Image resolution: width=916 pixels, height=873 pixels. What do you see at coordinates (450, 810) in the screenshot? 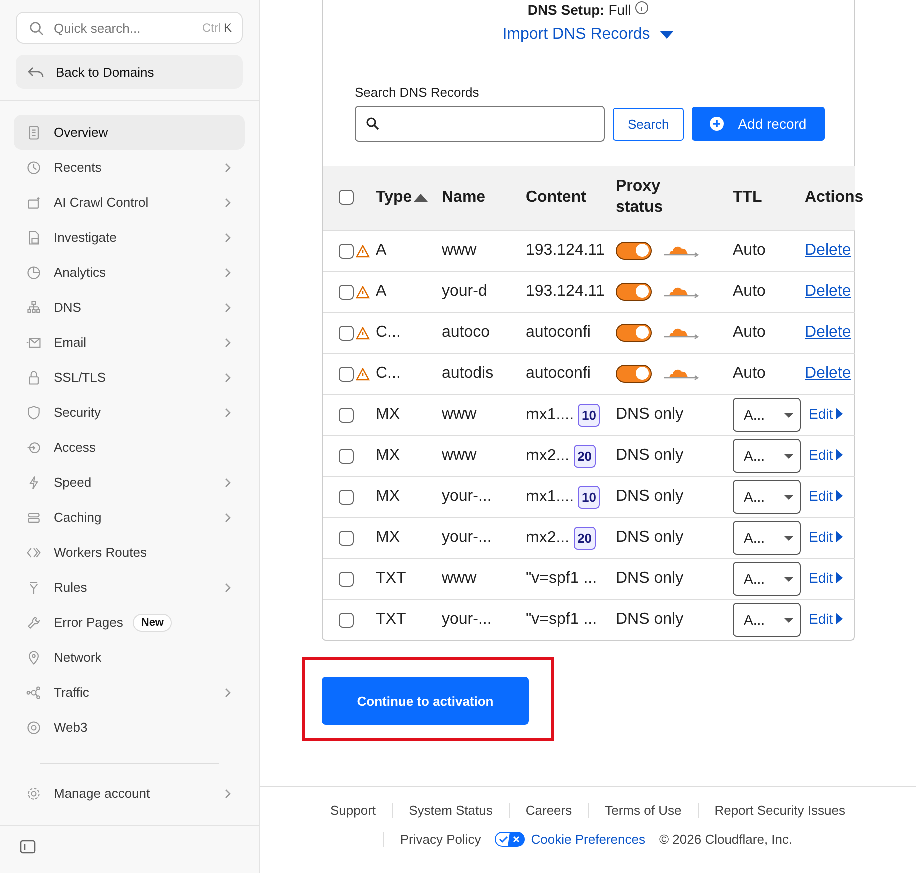
I see `footer-link: System Status` at bounding box center [450, 810].